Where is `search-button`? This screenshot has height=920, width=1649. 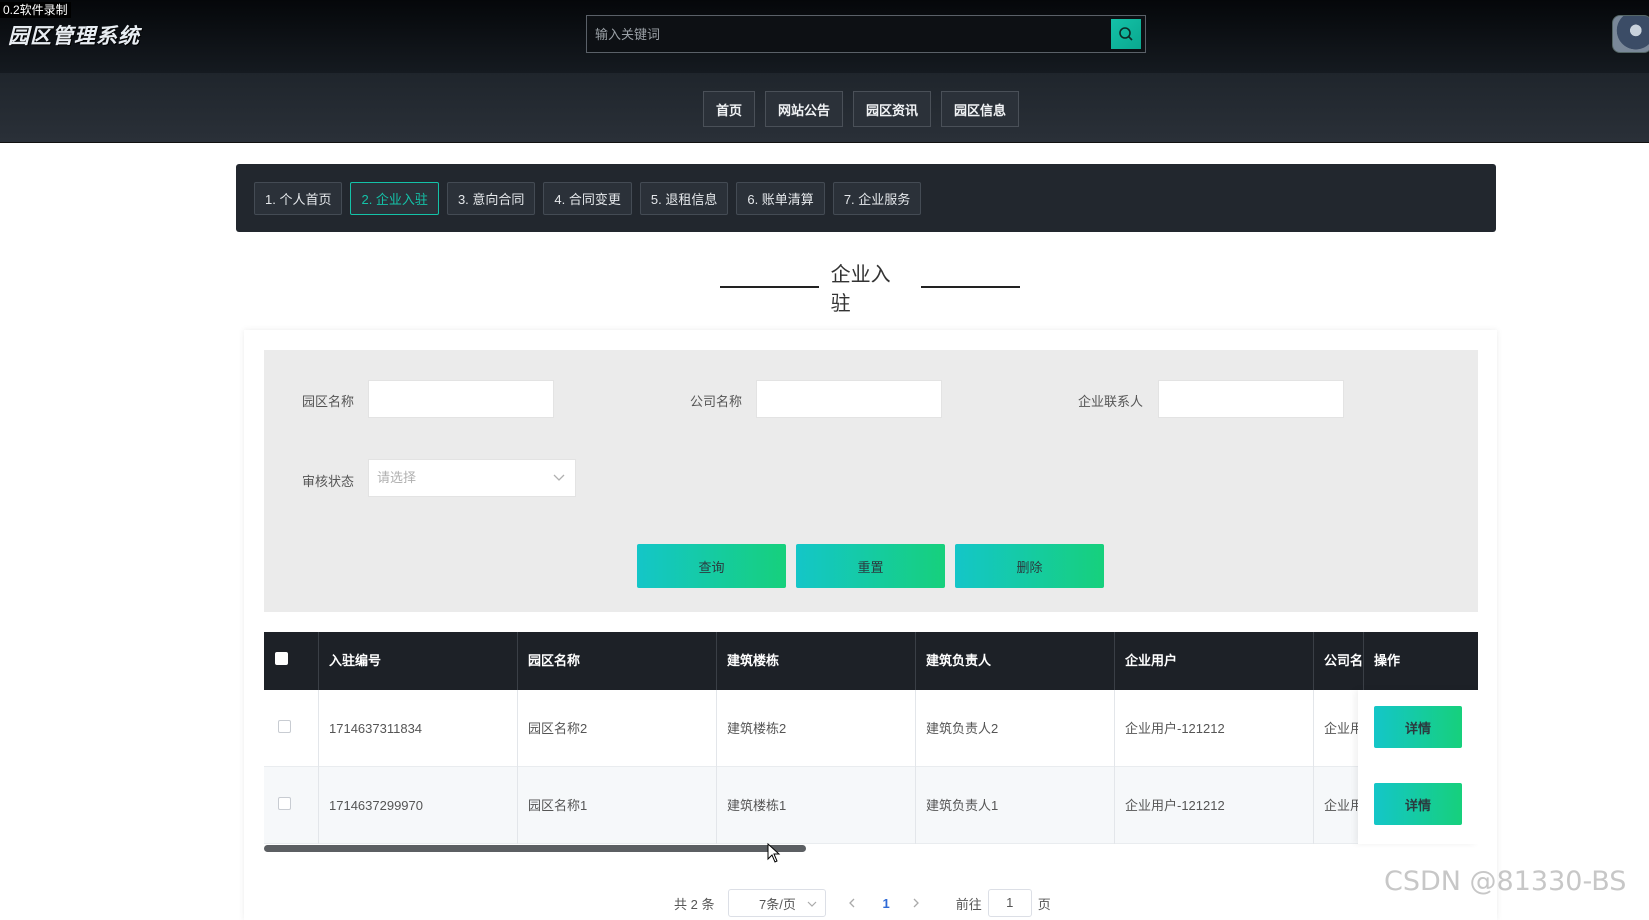
search-button is located at coordinates (1126, 34).